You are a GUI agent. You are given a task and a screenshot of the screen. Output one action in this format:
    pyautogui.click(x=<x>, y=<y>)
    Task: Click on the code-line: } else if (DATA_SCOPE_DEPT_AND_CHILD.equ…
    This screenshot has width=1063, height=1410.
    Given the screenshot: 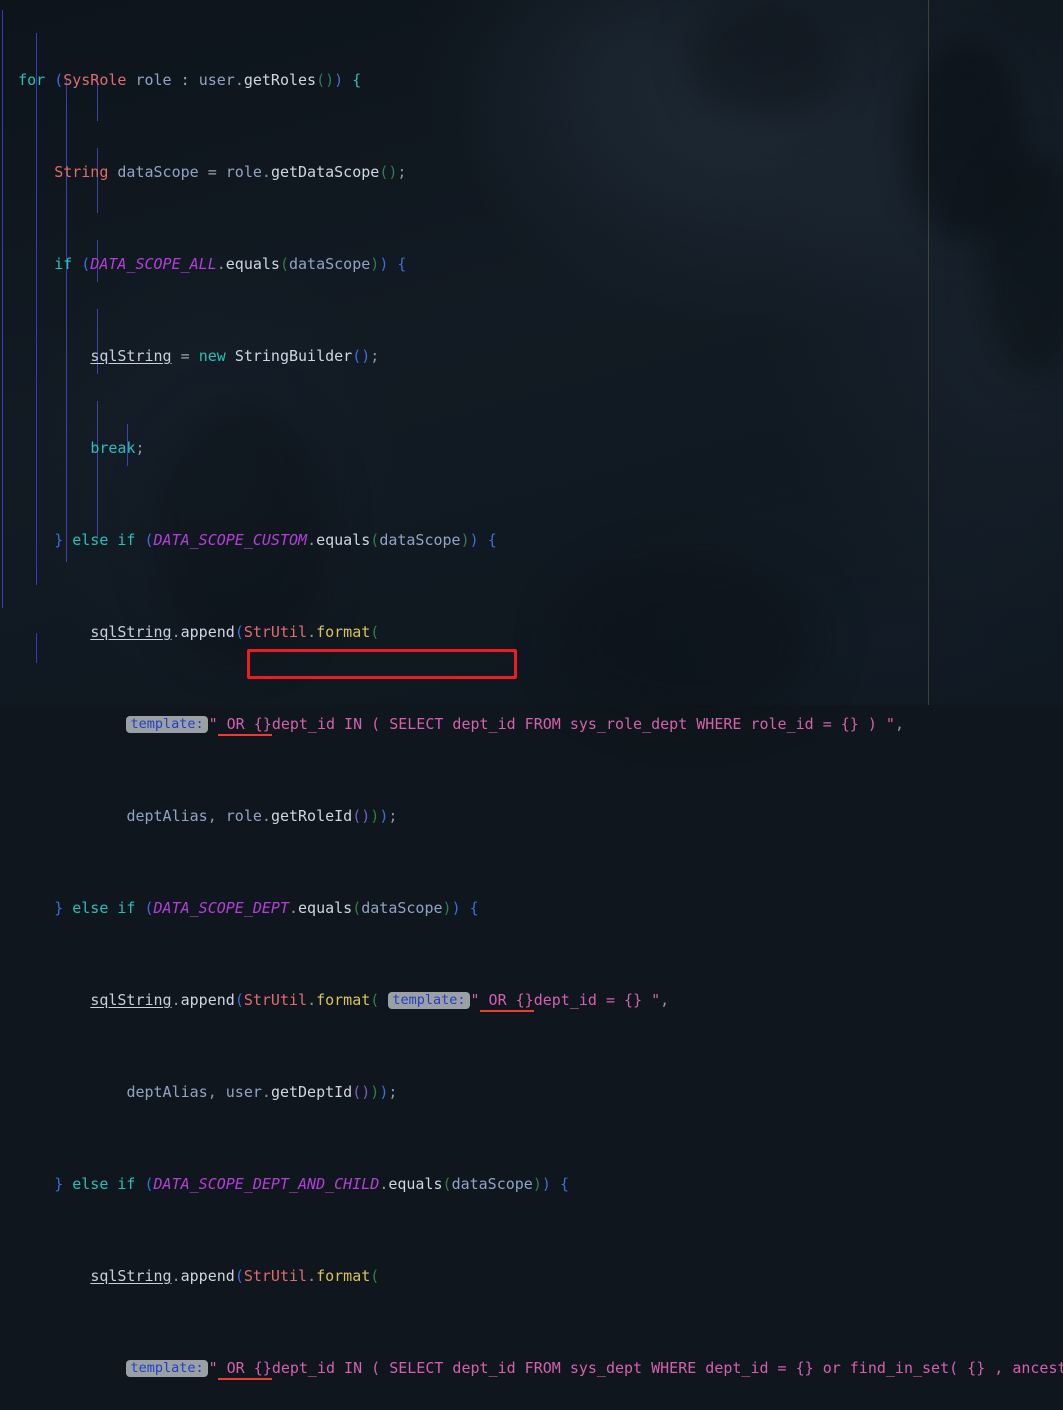 What is the action you would take?
    pyautogui.click(x=531, y=1184)
    